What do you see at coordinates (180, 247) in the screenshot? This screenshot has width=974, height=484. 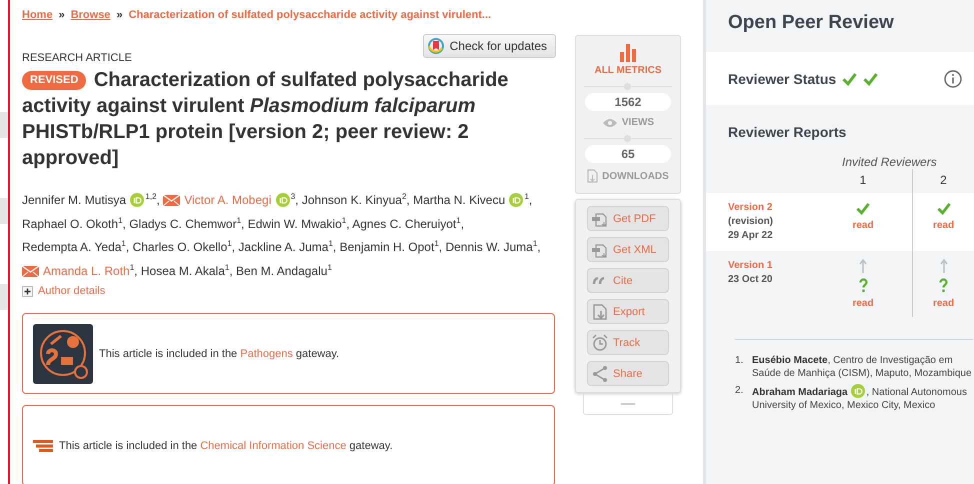 I see `author-name: Charles O. Okello` at bounding box center [180, 247].